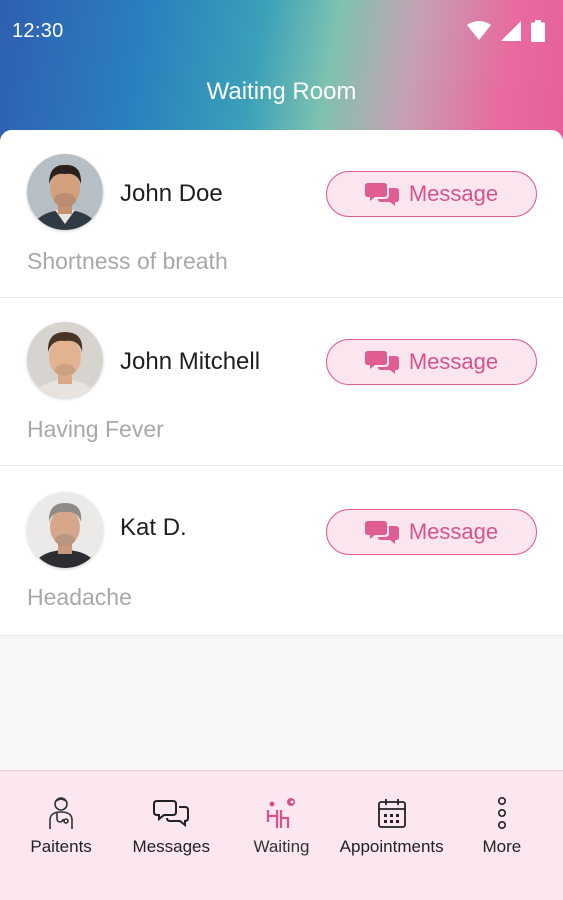 The width and height of the screenshot is (563, 900). What do you see at coordinates (391, 846) in the screenshot?
I see `nav-label: Appointments` at bounding box center [391, 846].